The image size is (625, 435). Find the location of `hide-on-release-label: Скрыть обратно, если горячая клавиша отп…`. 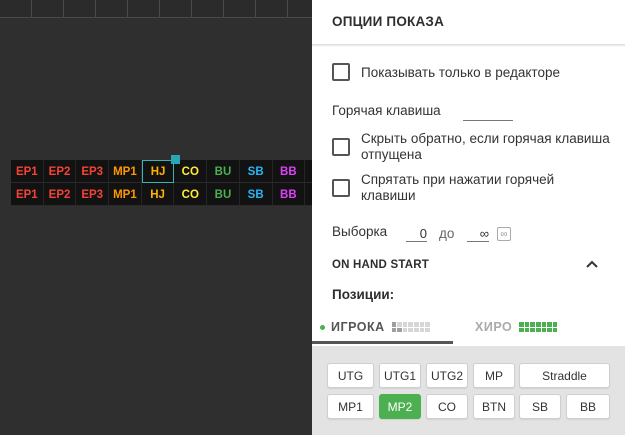

hide-on-release-label: Скрыть обратно, если горячая клавиша отп… is located at coordinates (485, 146).